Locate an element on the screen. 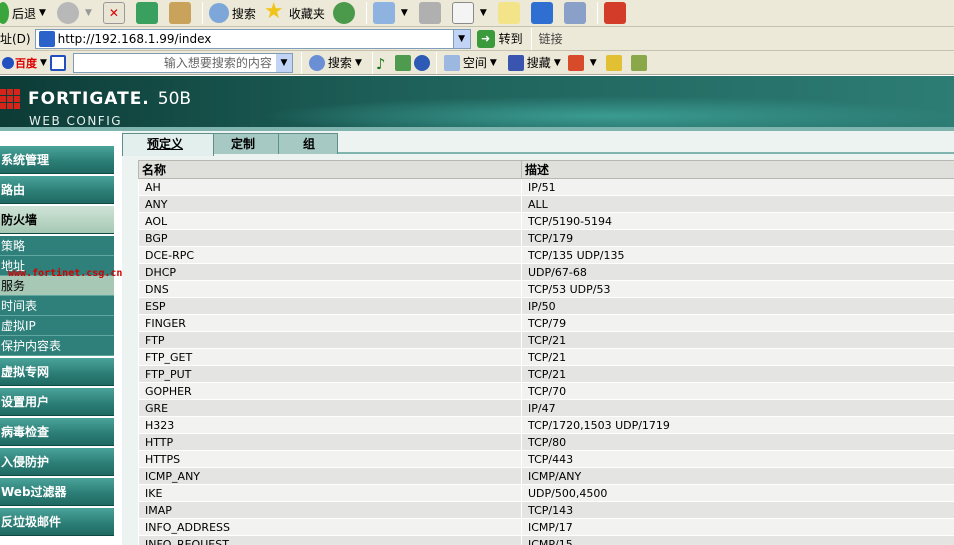 The height and width of the screenshot is (545, 954). history-button is located at coordinates (345, 13).